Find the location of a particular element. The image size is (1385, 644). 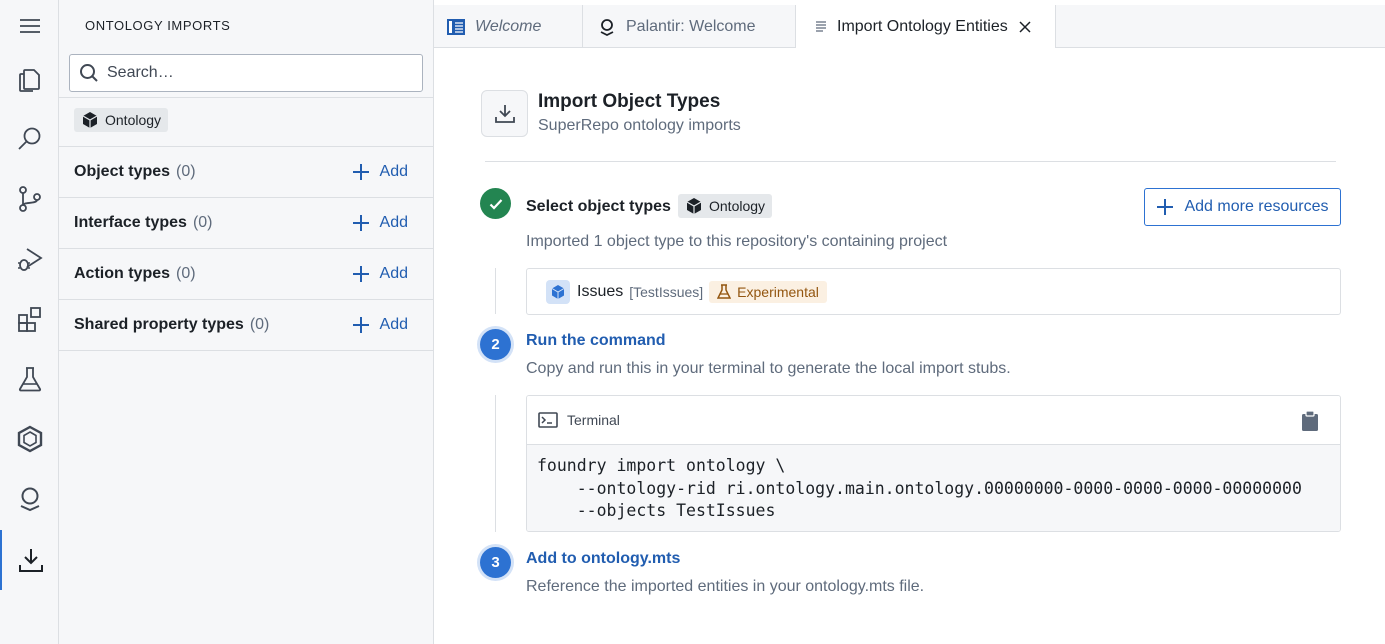

add-object-types-button: Add is located at coordinates (380, 172).